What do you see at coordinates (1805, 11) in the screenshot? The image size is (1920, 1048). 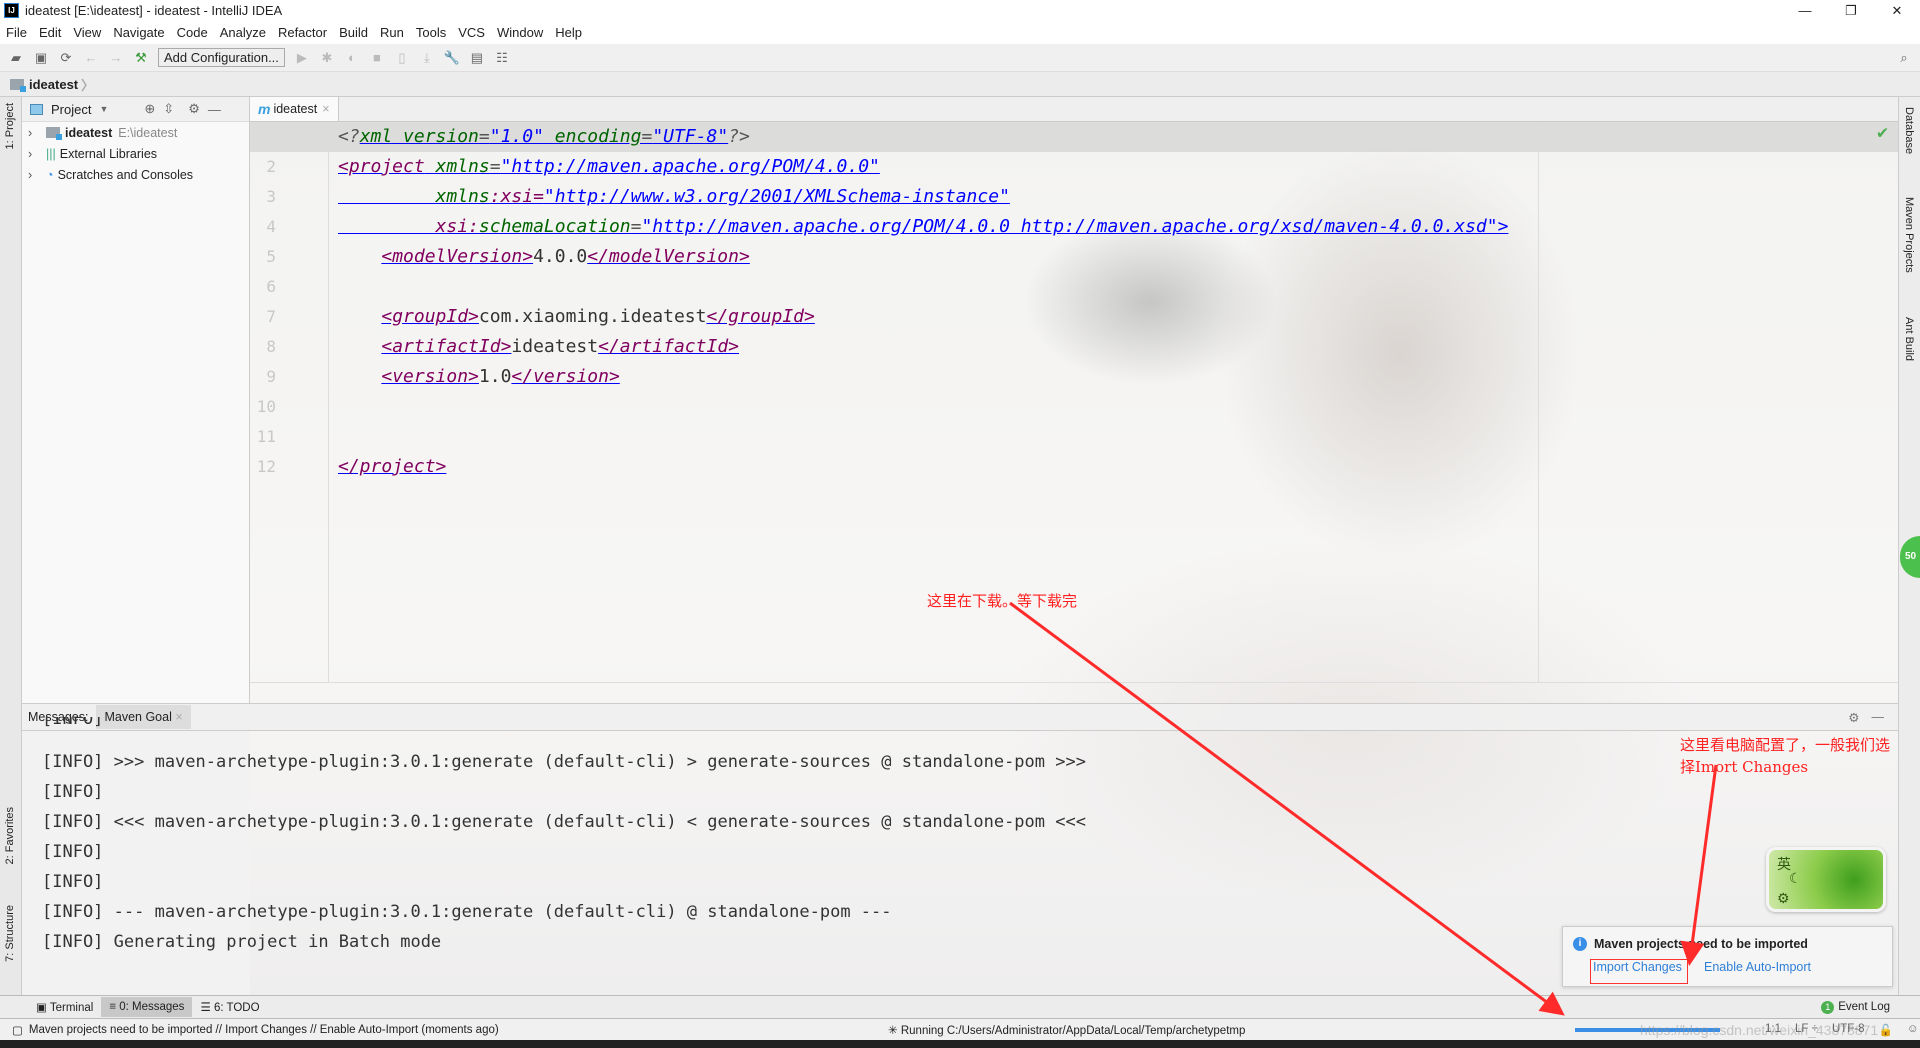 I see `minimize-button: —` at bounding box center [1805, 11].